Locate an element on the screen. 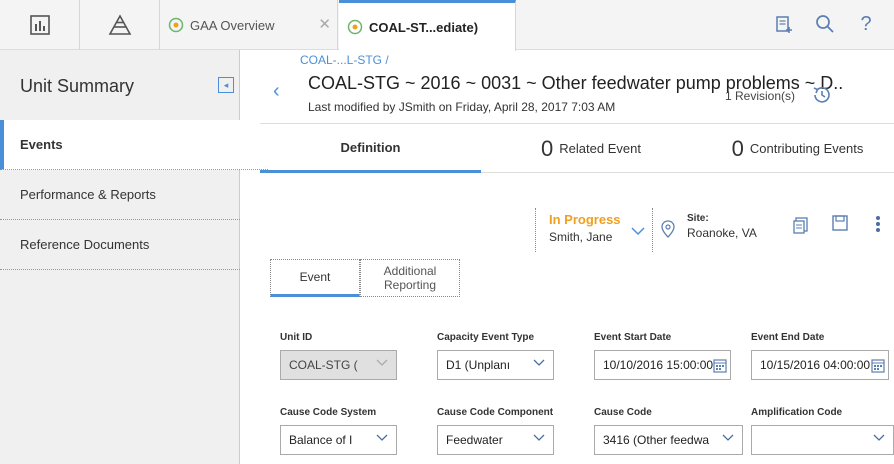  cause-code-component-label: Cause Code Component is located at coordinates (495, 412).